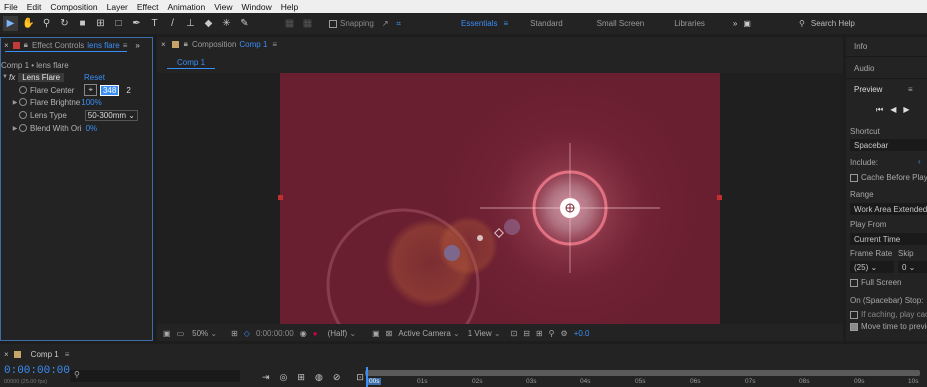 The width and height of the screenshot is (927, 387). I want to click on pan-behind-tool-icon: ⊞, so click(100, 23).